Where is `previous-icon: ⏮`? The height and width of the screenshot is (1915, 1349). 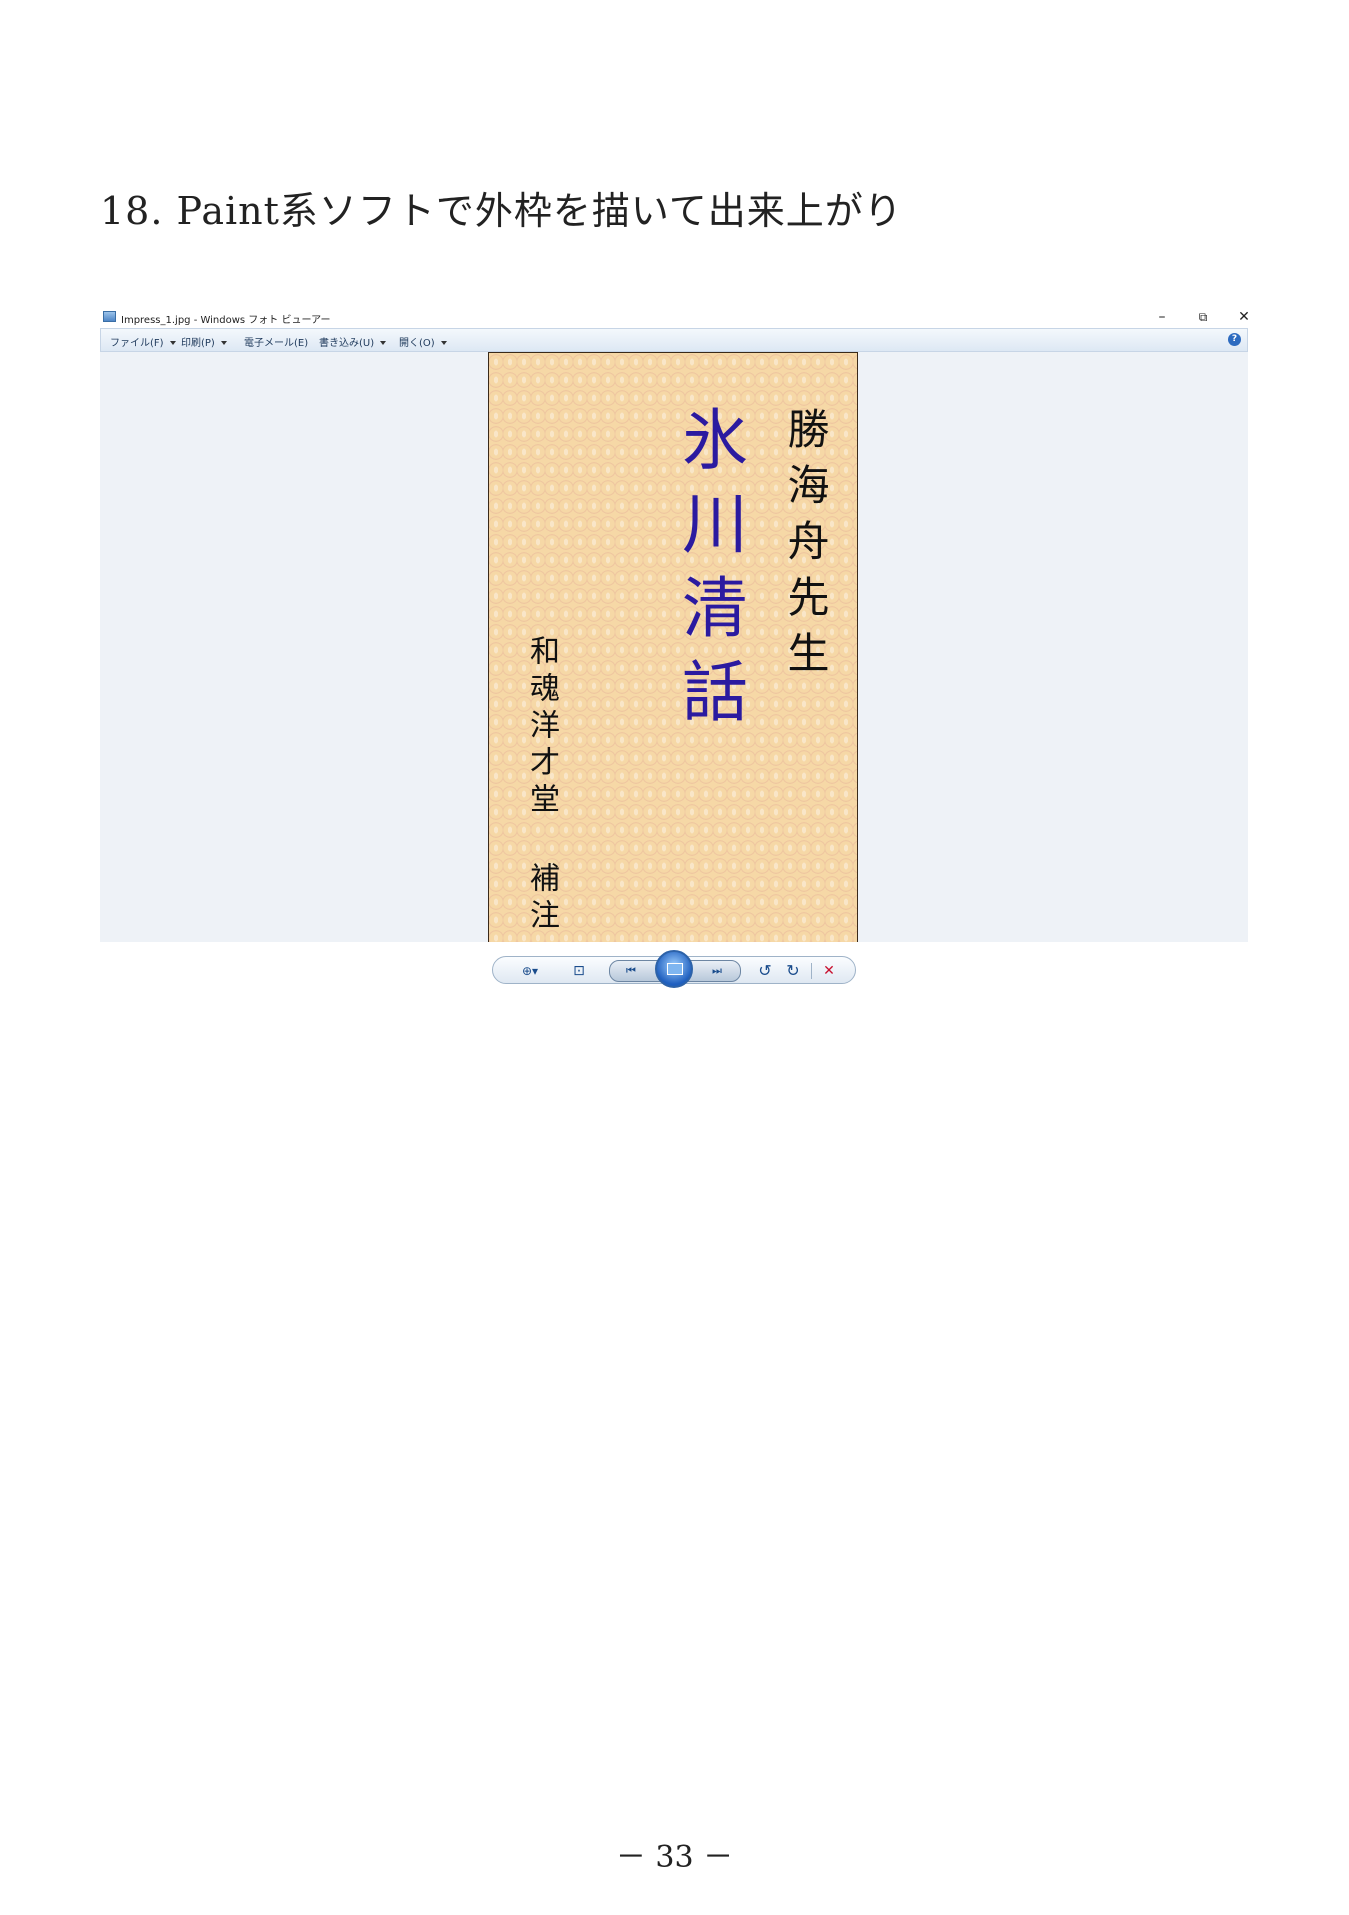
previous-icon: ⏮ is located at coordinates (631, 971).